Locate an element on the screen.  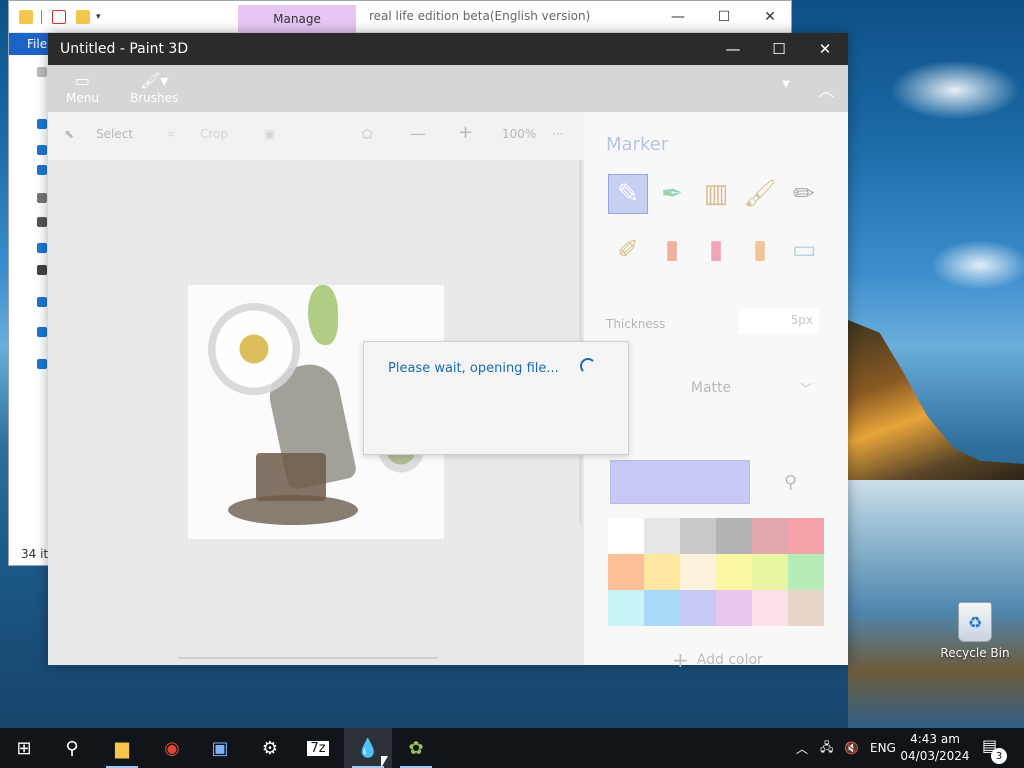
zoom-level: 100% is located at coordinates (519, 134).